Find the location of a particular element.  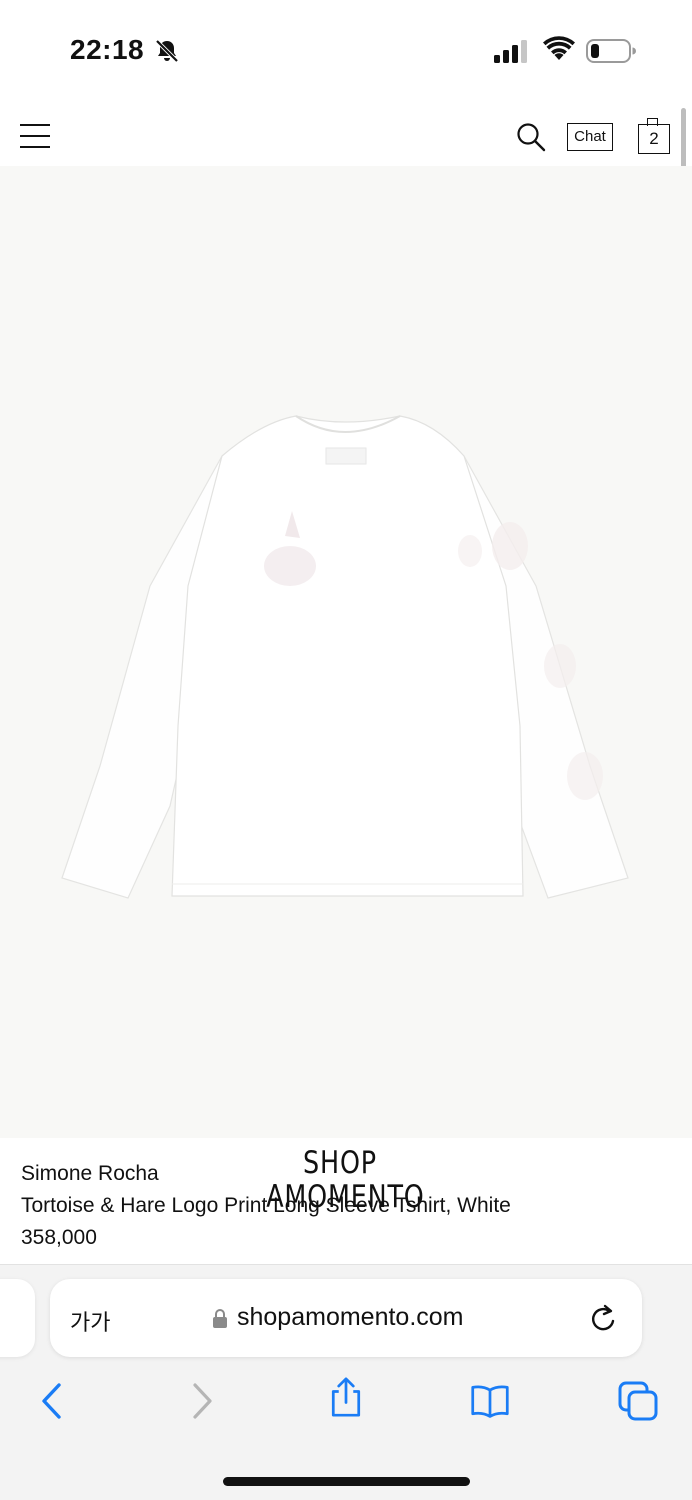

bookmarks-icon is located at coordinates (490, 1401).